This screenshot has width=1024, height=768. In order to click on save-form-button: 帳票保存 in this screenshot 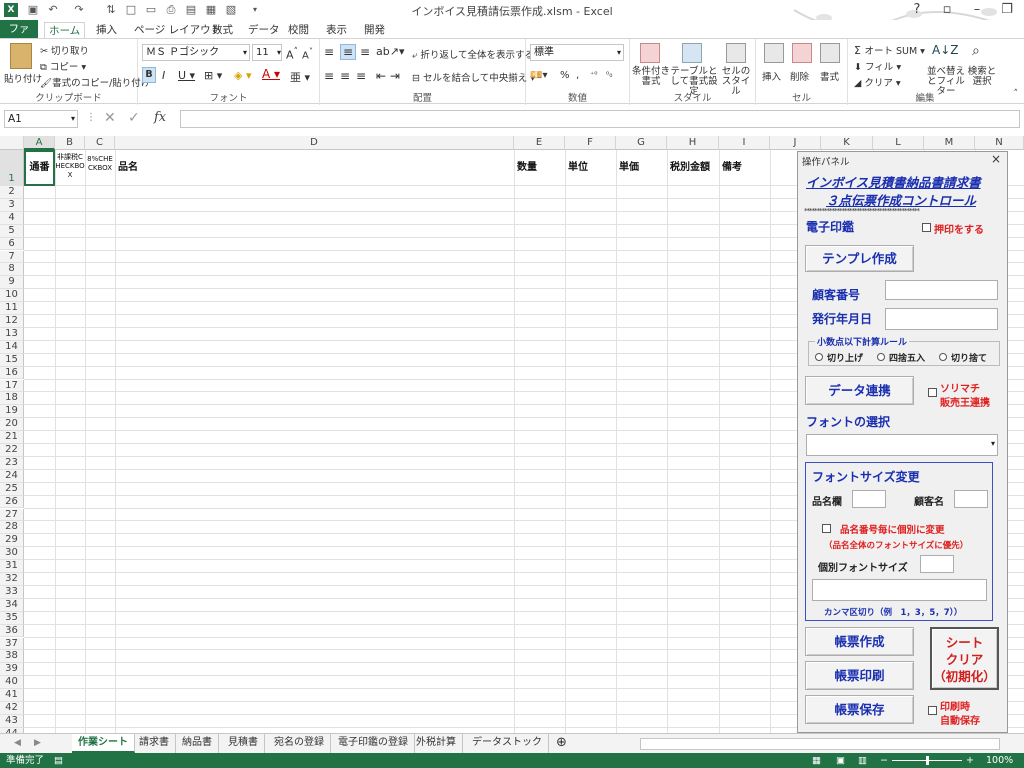, I will do `click(859, 709)`.